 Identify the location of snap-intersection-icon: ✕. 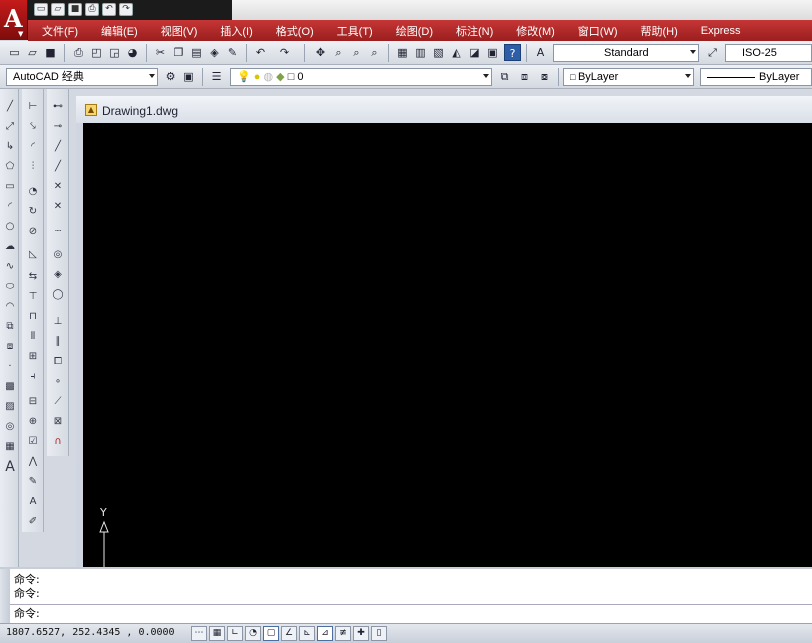
(58, 187).